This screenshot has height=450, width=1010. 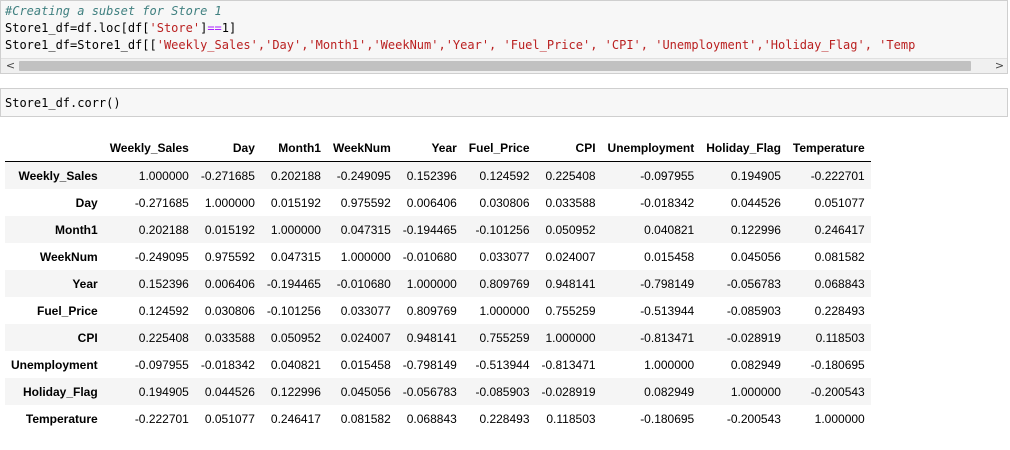 What do you see at coordinates (753, 337) in the screenshot?
I see `table-cell: -0.028919` at bounding box center [753, 337].